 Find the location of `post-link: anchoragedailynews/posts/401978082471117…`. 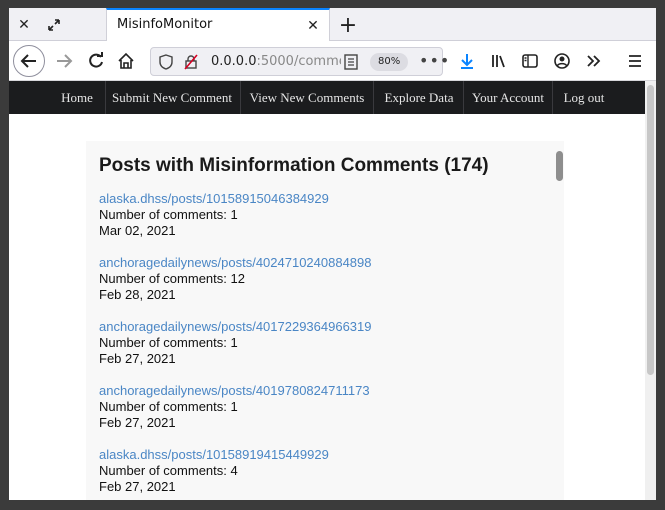

post-link: anchoragedailynews/posts/401978082471117… is located at coordinates (234, 391).